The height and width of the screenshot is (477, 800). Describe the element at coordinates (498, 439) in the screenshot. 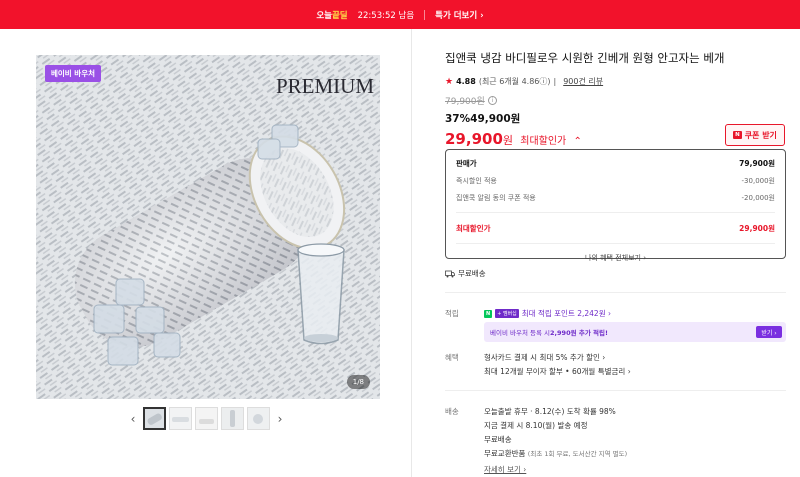

I see `delivery-free: 무료배송` at that location.